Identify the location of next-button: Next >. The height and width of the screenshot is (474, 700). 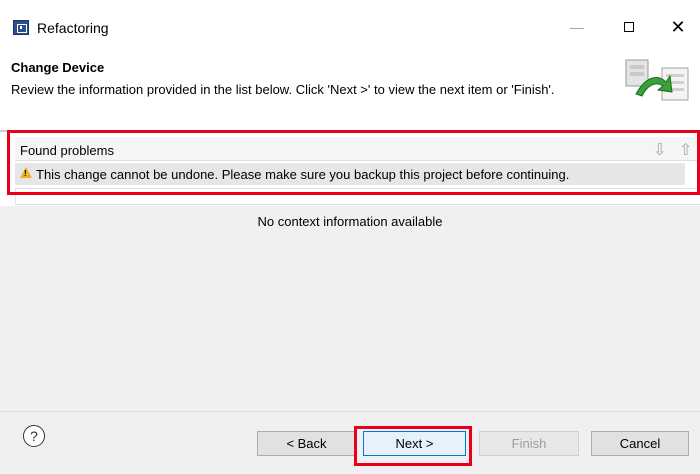
(414, 443).